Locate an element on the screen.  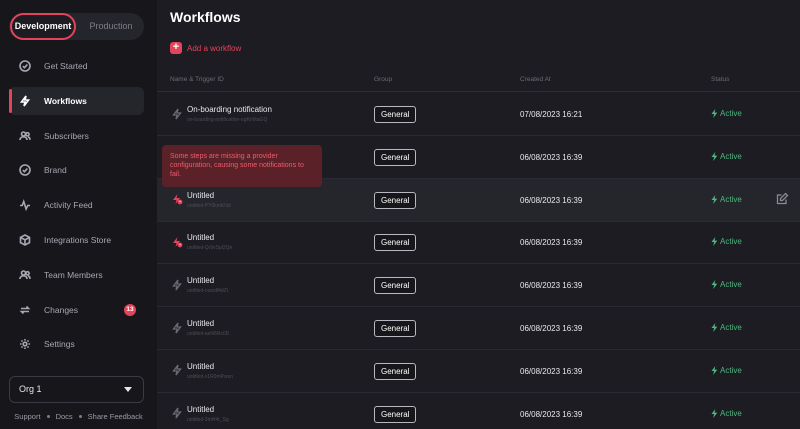
add-workflow-label: Add a workflow is located at coordinates (214, 48).